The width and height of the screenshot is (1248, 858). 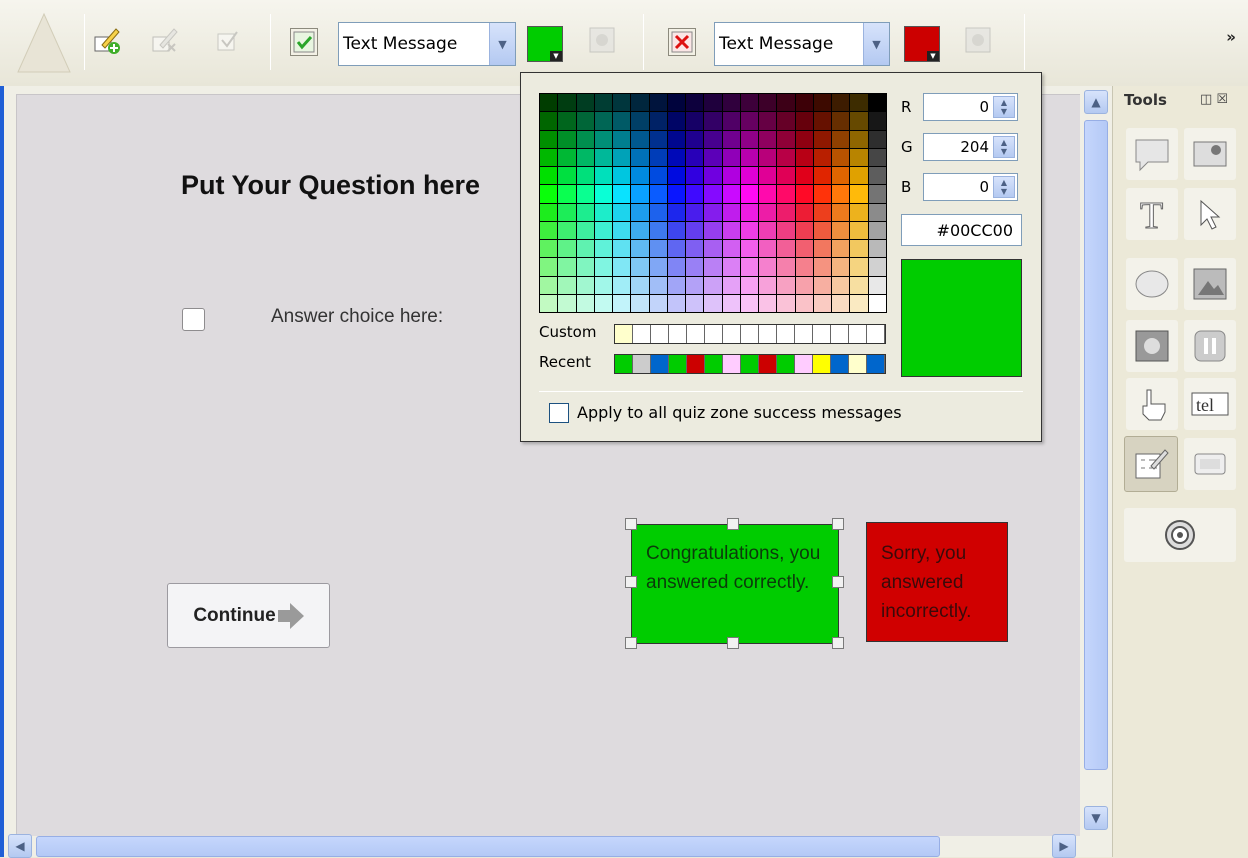 I want to click on spinner-icon: ▲ ▼, so click(x=1004, y=147).